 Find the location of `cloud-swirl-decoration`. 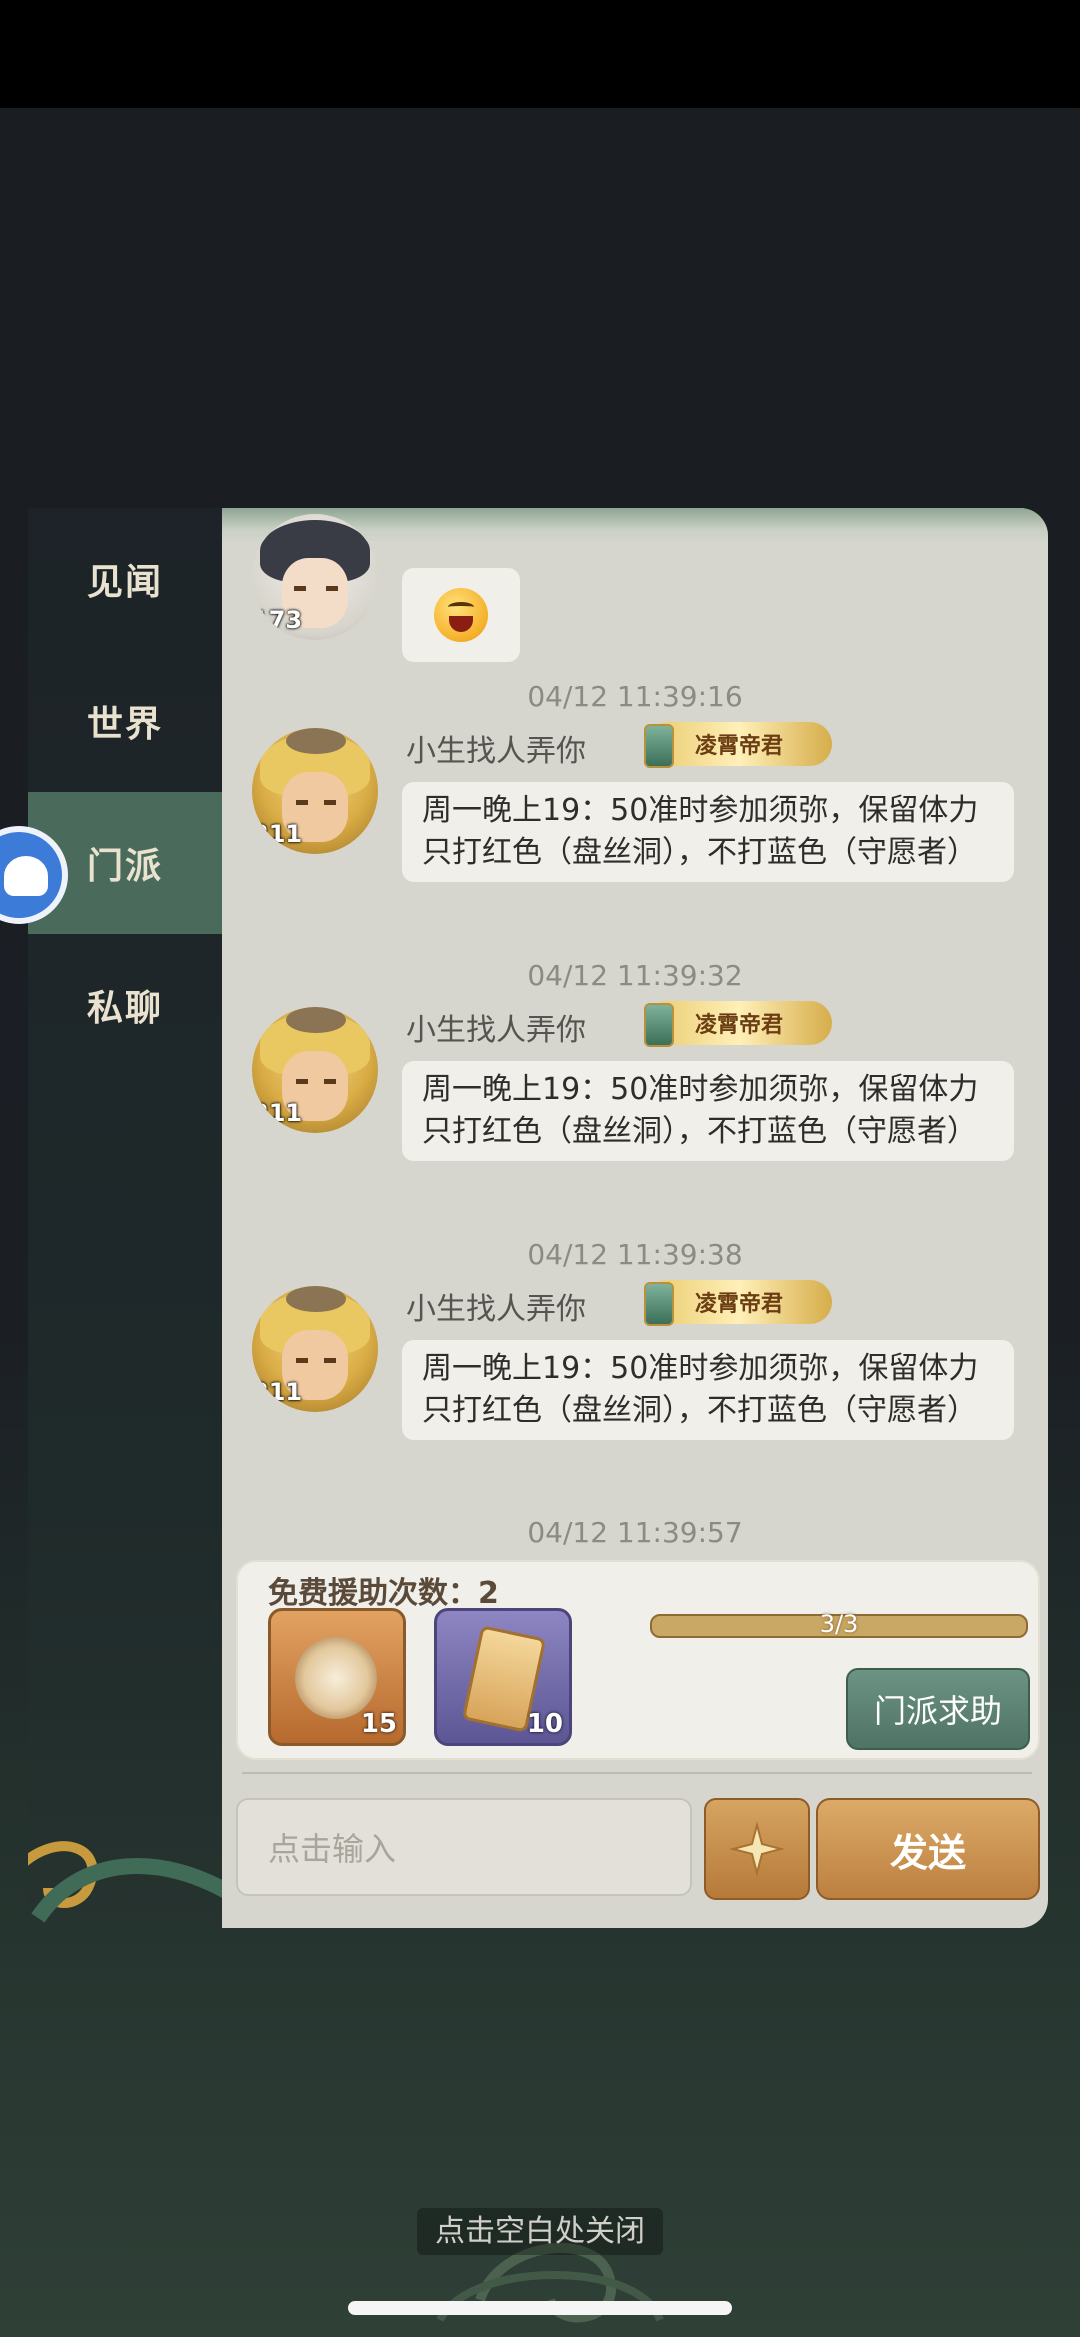

cloud-swirl-decoration is located at coordinates (550, 2283).